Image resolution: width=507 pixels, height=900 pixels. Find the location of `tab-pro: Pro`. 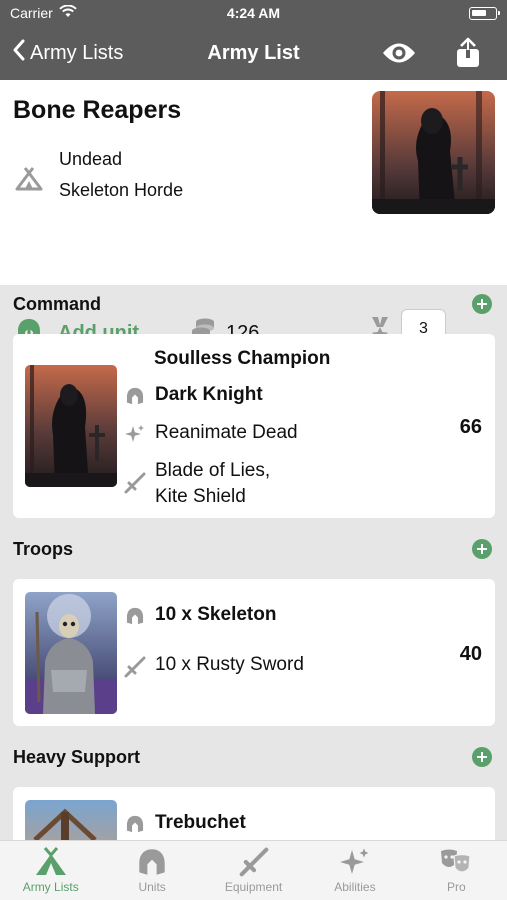

tab-pro: Pro is located at coordinates (456, 870).